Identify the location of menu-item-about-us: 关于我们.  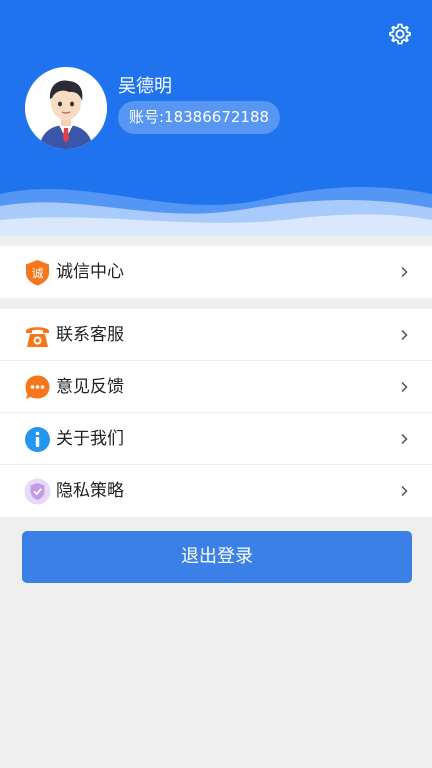
(216, 439).